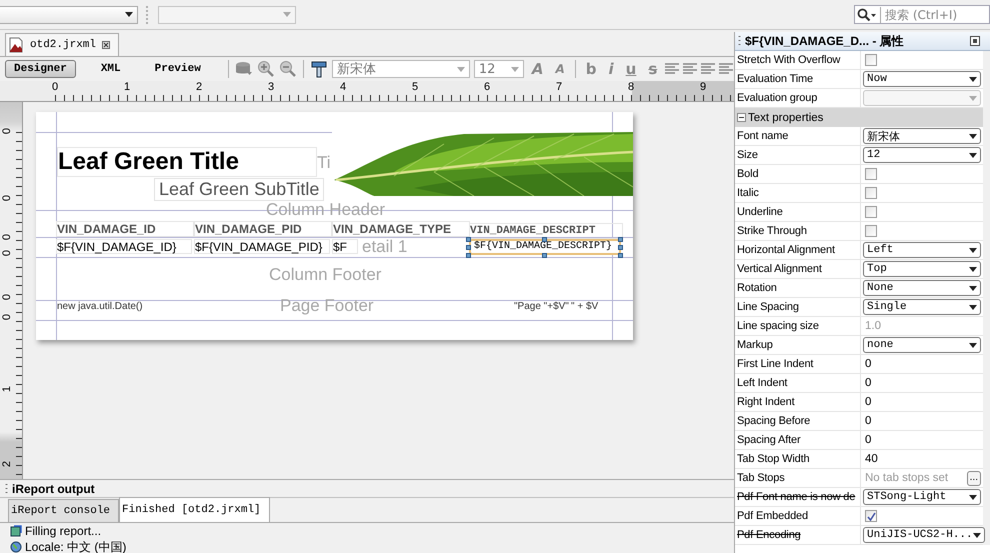 This screenshot has height=553, width=990. I want to click on property-dropdown: None, so click(922, 288).